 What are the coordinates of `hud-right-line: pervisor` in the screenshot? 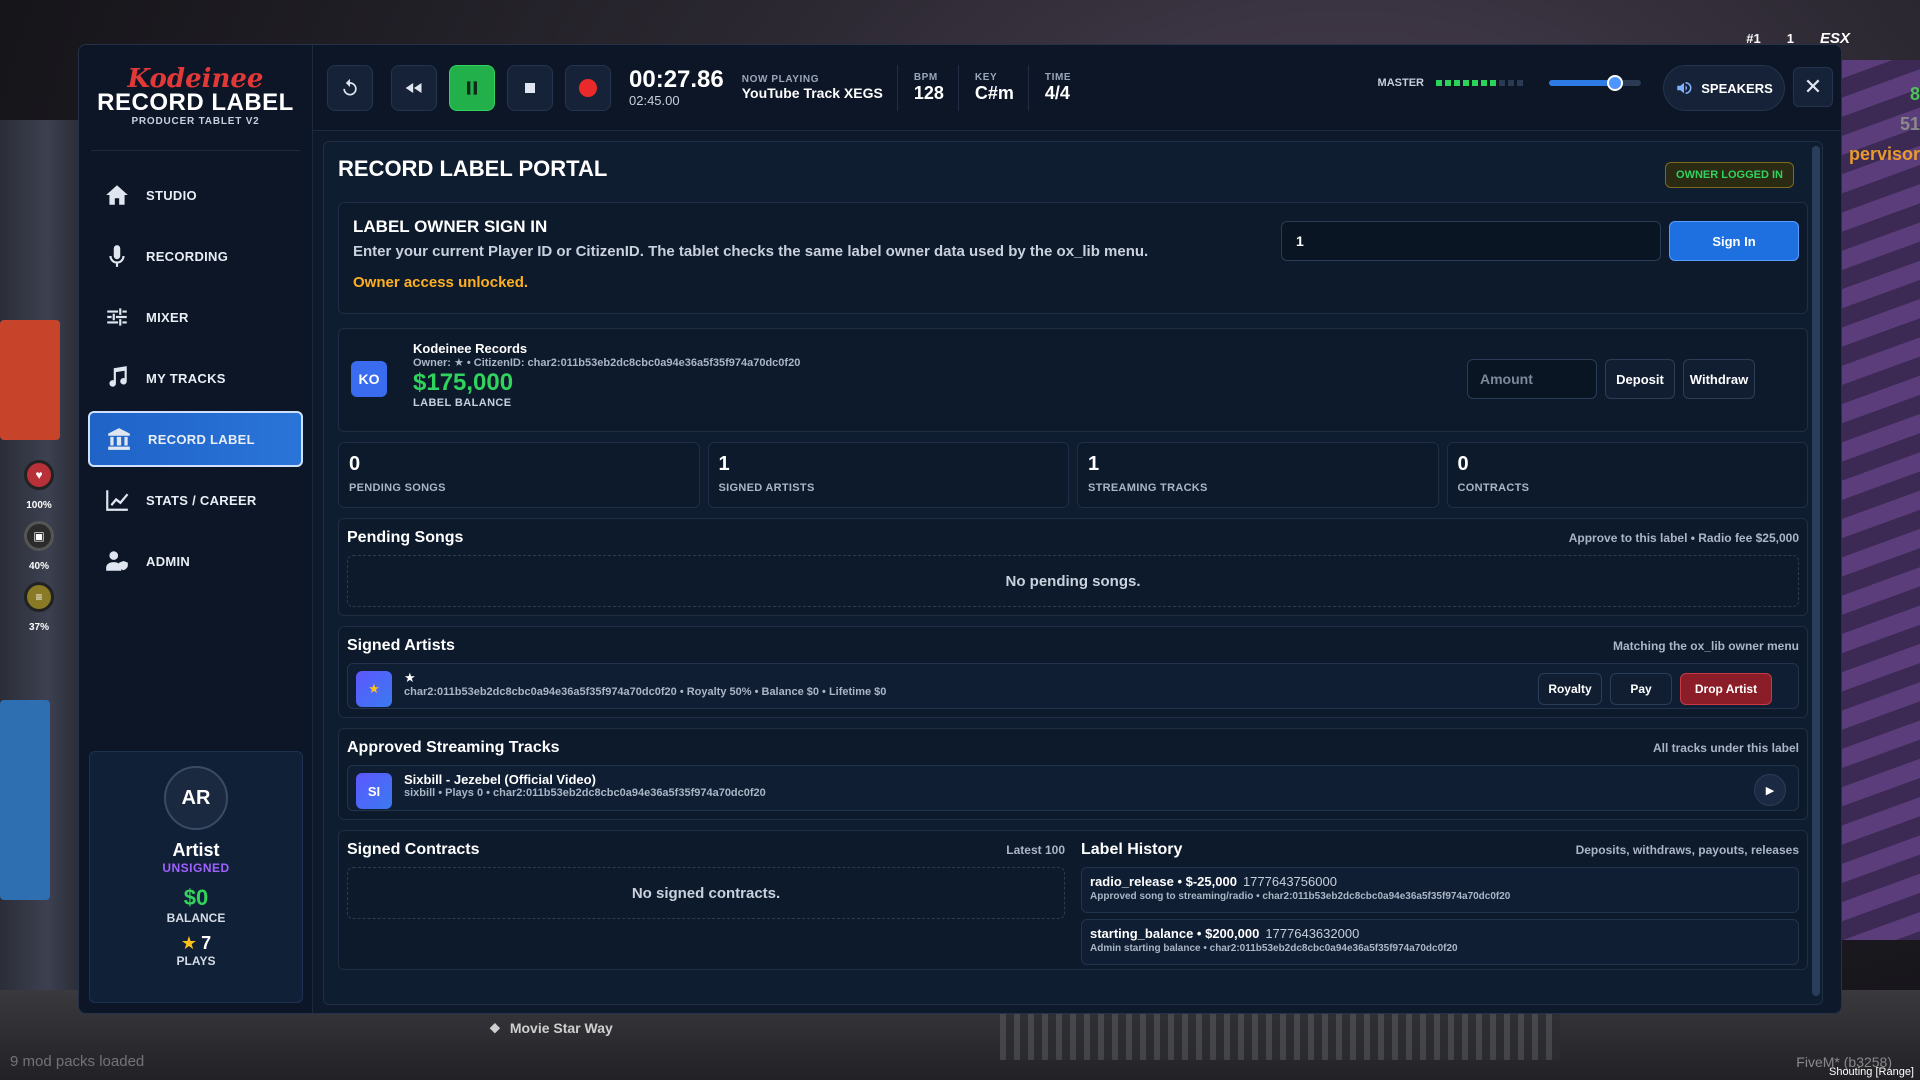 It's located at (1884, 154).